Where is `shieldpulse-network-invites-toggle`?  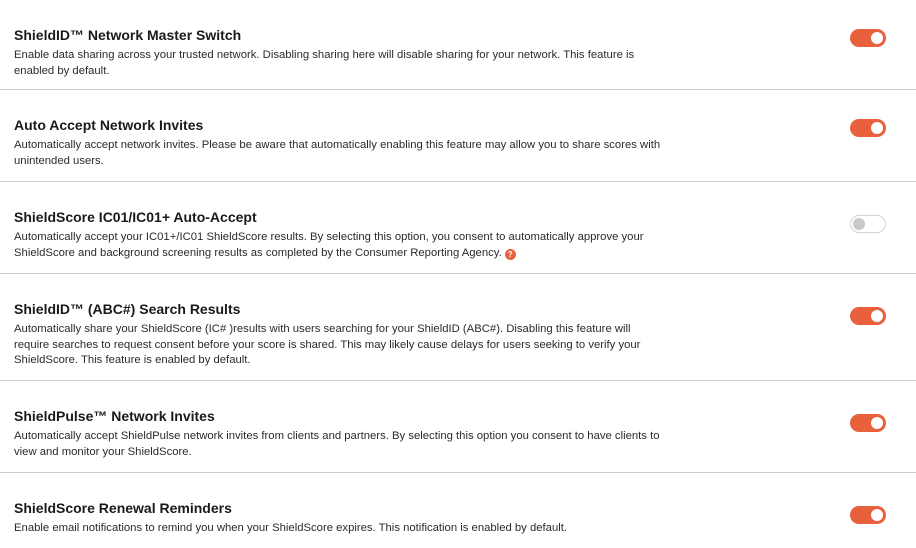
shieldpulse-network-invites-toggle is located at coordinates (868, 423).